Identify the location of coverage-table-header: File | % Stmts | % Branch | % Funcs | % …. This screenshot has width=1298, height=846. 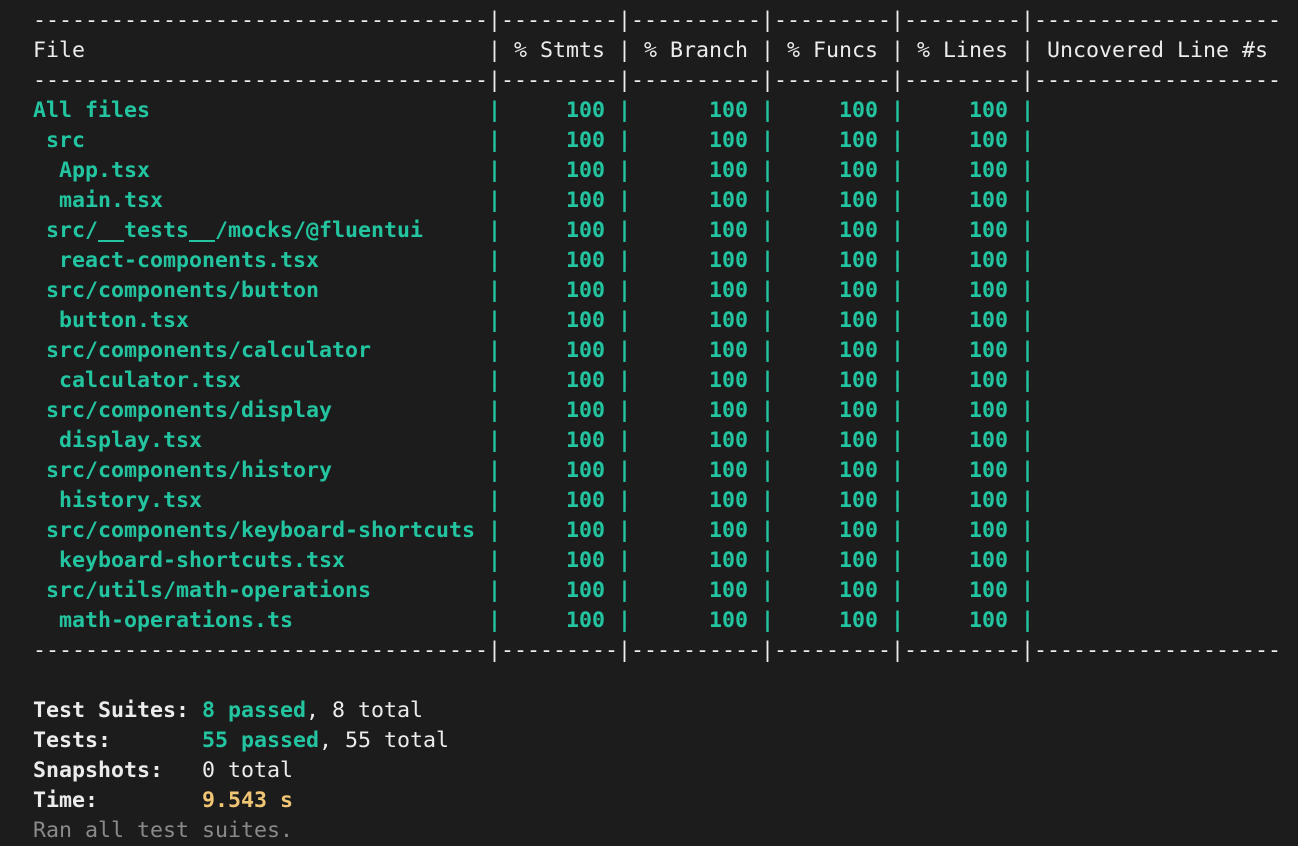
(651, 50).